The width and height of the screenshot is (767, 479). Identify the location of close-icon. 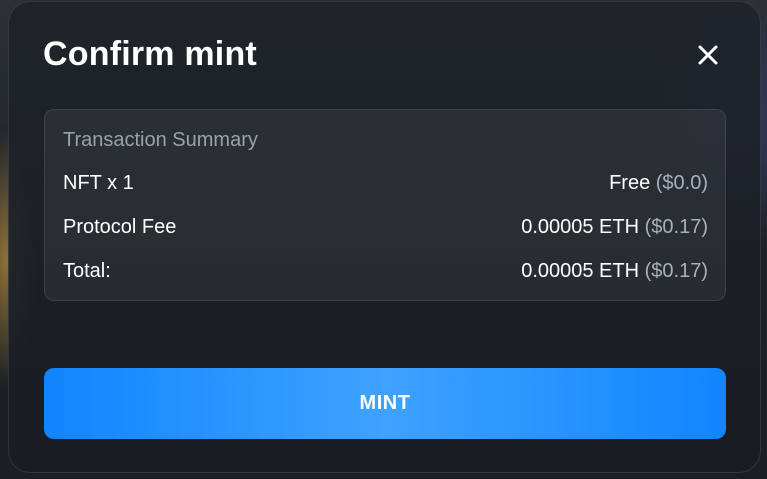
(708, 55).